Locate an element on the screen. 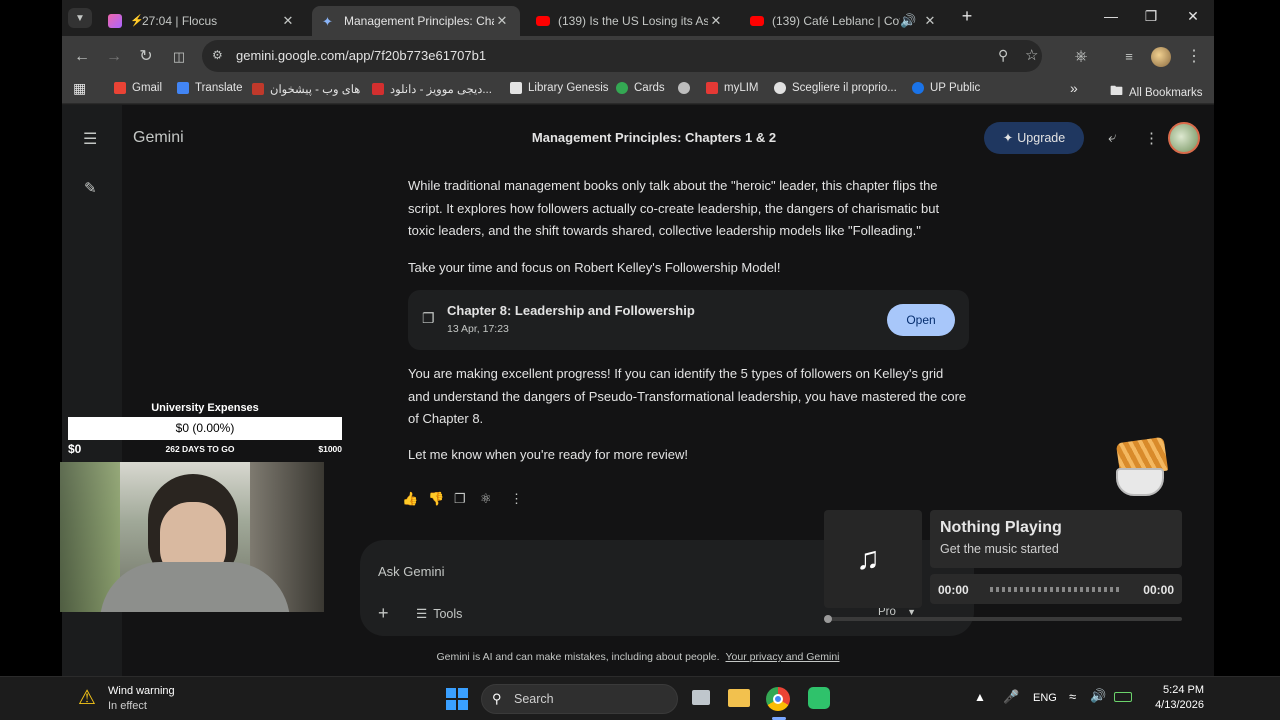 The image size is (1280, 720). tab-flocus: ⚡ 27:04 | Flocus ✕ is located at coordinates (202, 21).